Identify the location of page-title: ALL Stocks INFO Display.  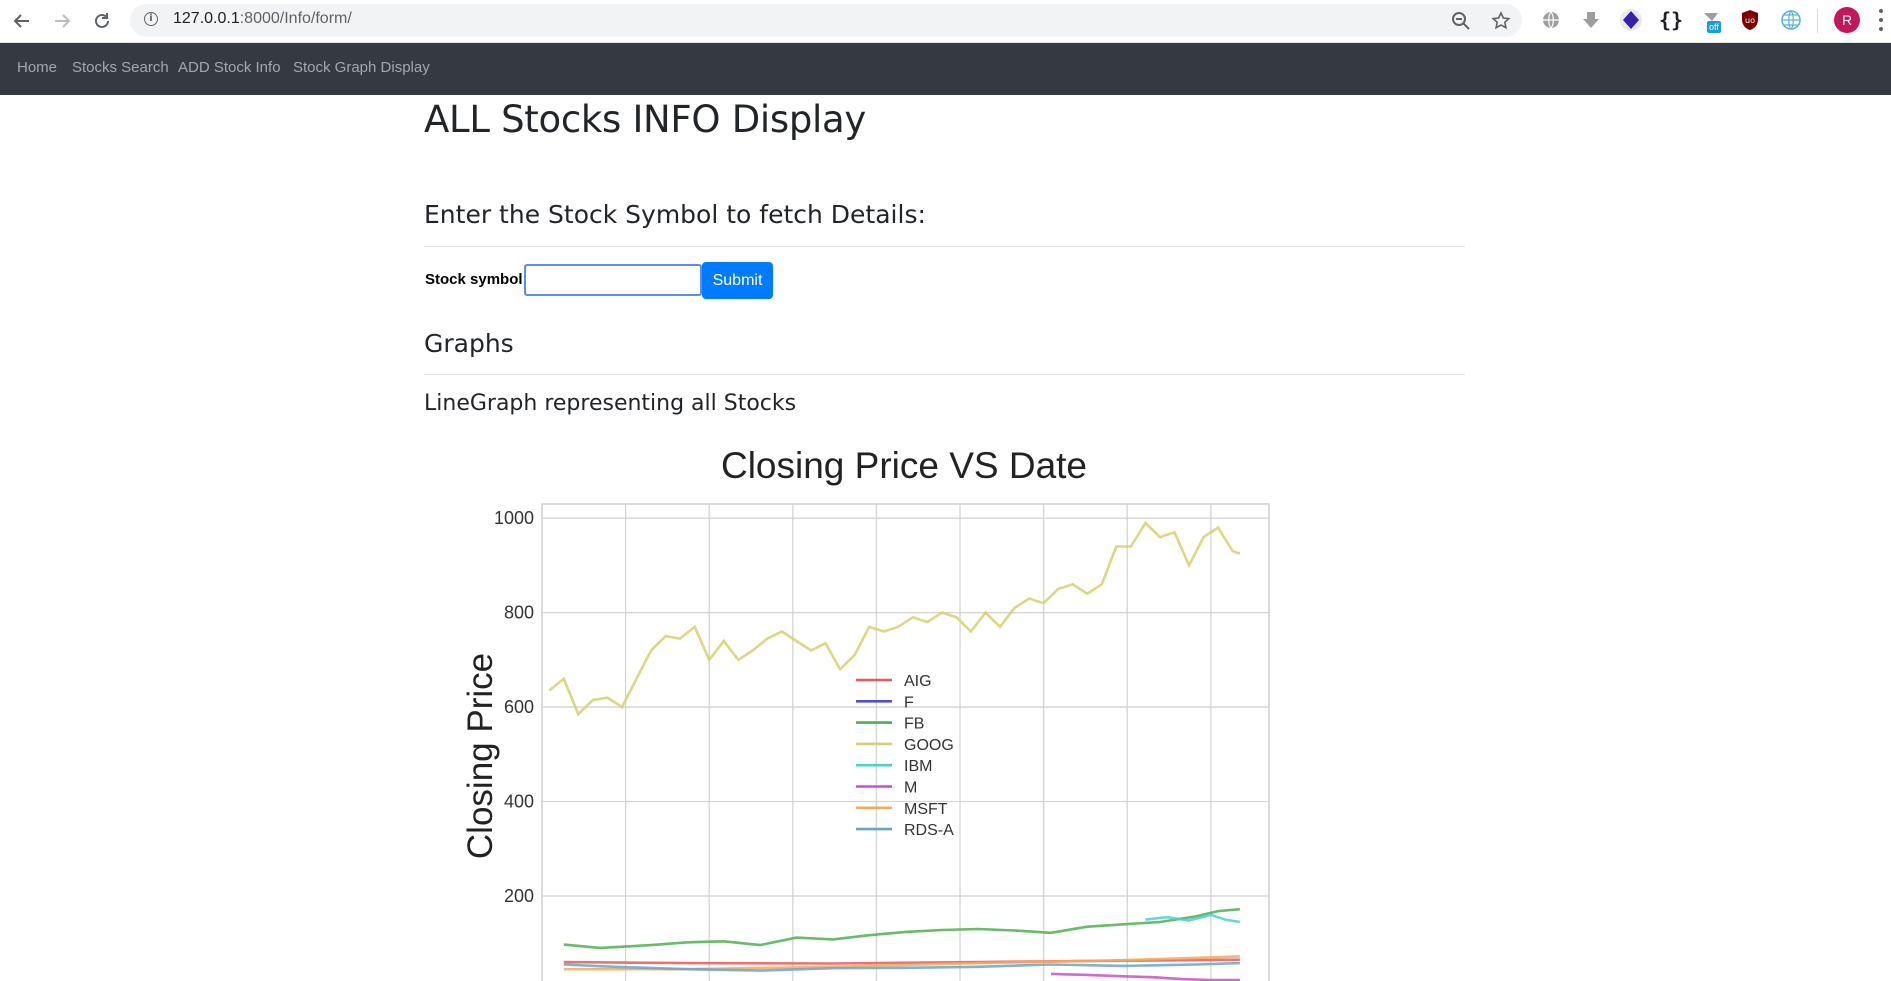
(645, 119).